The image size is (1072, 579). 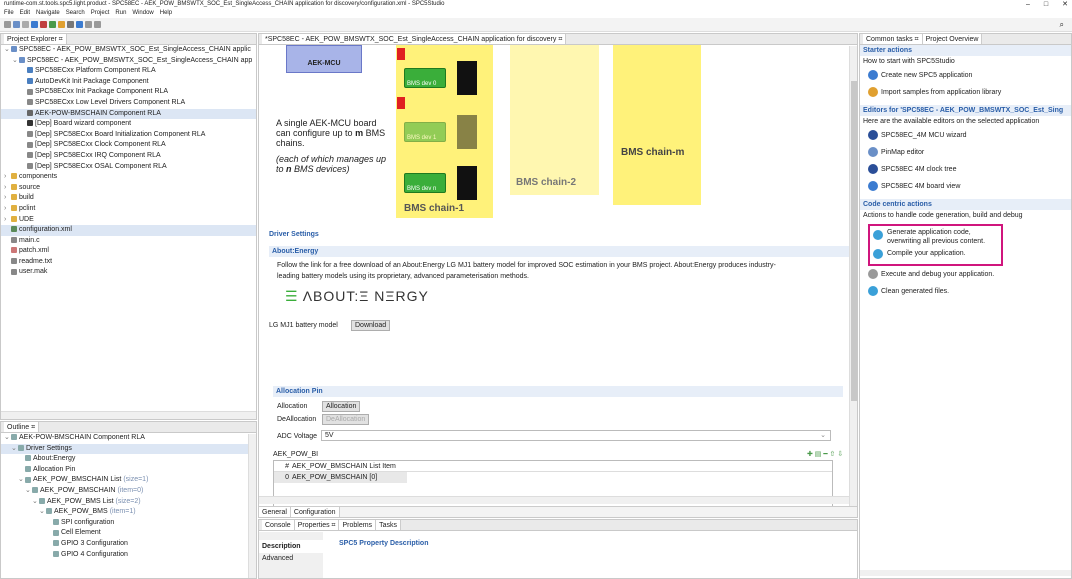 I want to click on execute-debug-action: Execute and debug your application., so click(x=965, y=274).